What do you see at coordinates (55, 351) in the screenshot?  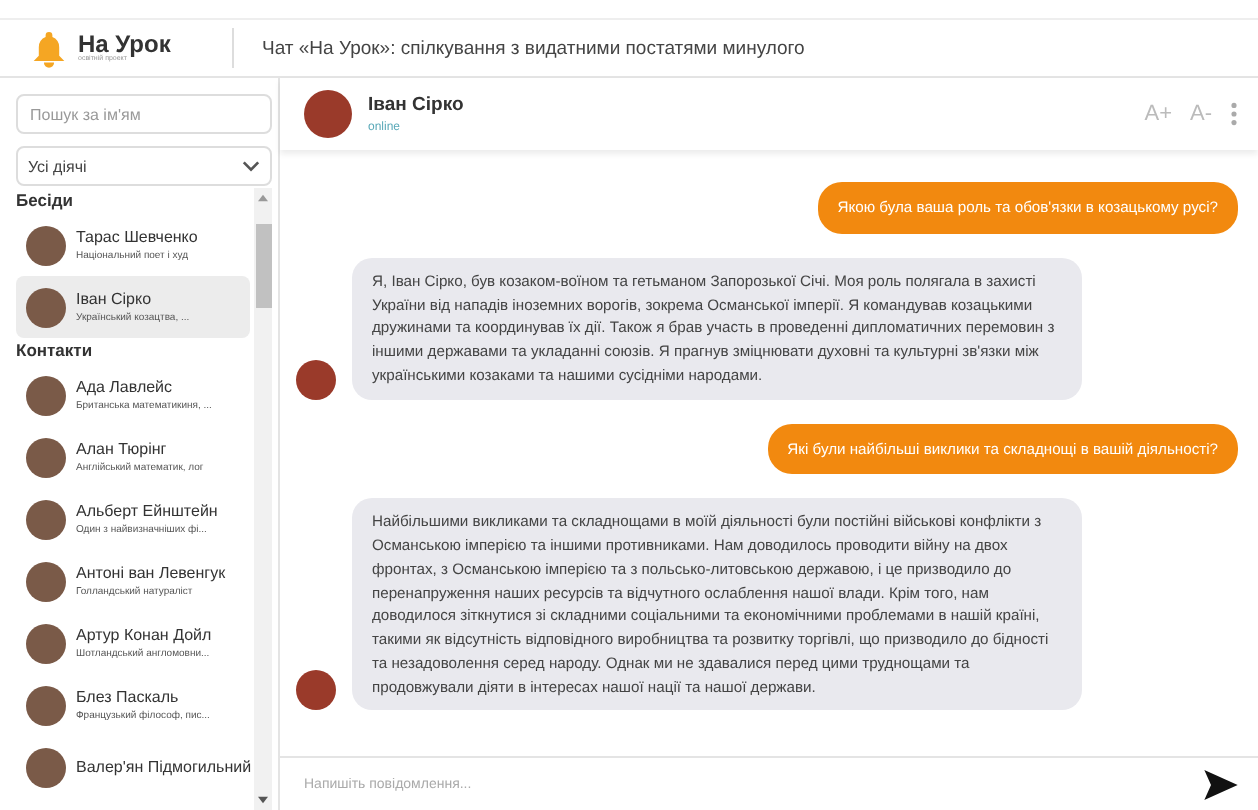 I see `section-heading: Контакти` at bounding box center [55, 351].